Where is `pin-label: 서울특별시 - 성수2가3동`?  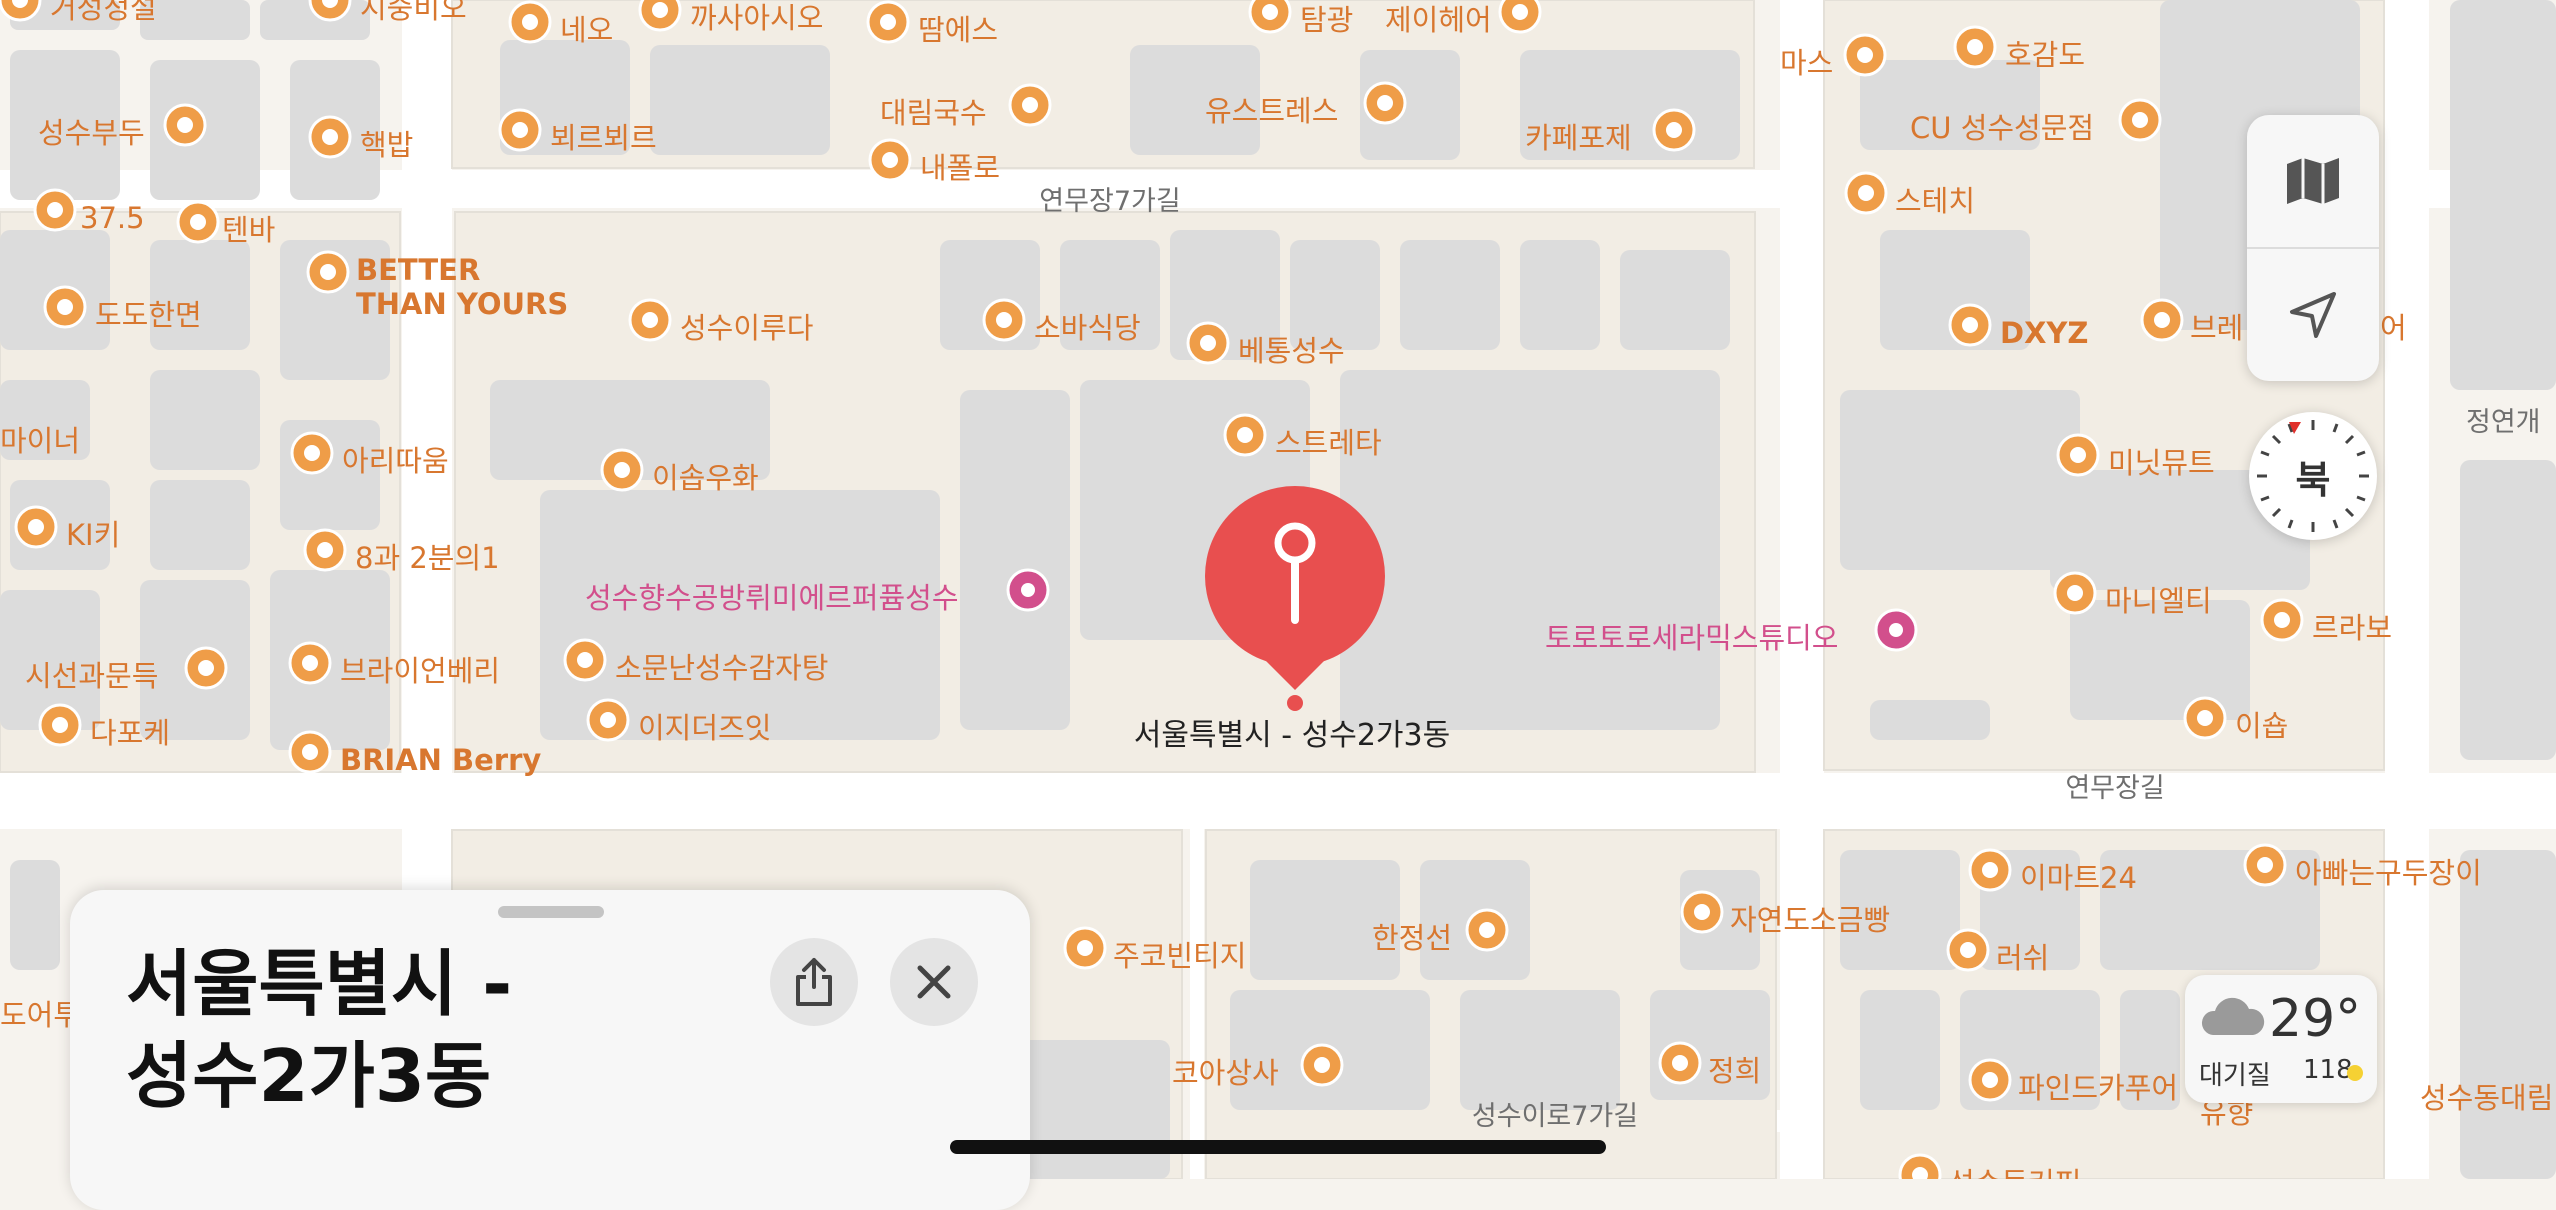 pin-label: 서울특별시 - 성수2가3동 is located at coordinates (1292, 735).